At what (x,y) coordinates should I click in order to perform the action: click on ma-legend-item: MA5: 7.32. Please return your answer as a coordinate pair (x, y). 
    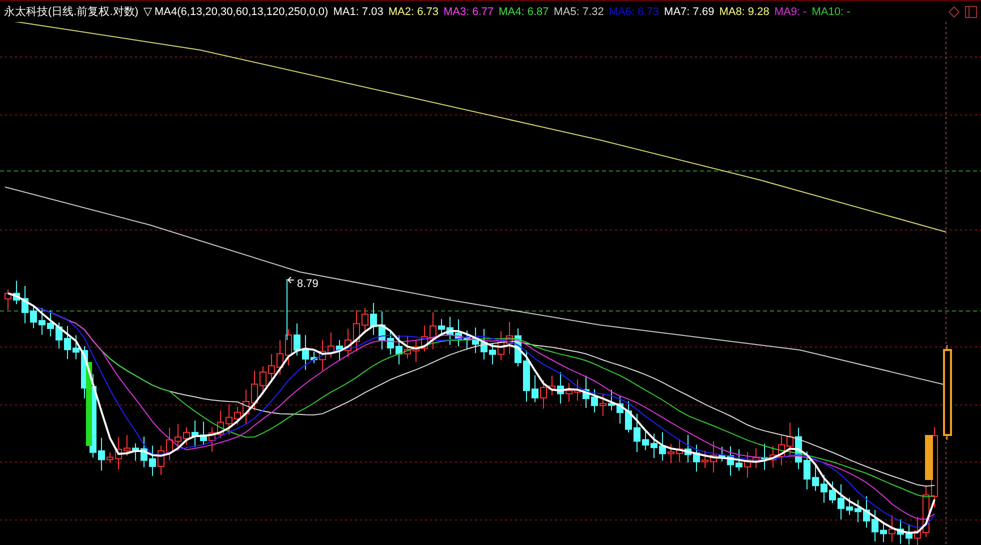
    Looking at the image, I should click on (579, 12).